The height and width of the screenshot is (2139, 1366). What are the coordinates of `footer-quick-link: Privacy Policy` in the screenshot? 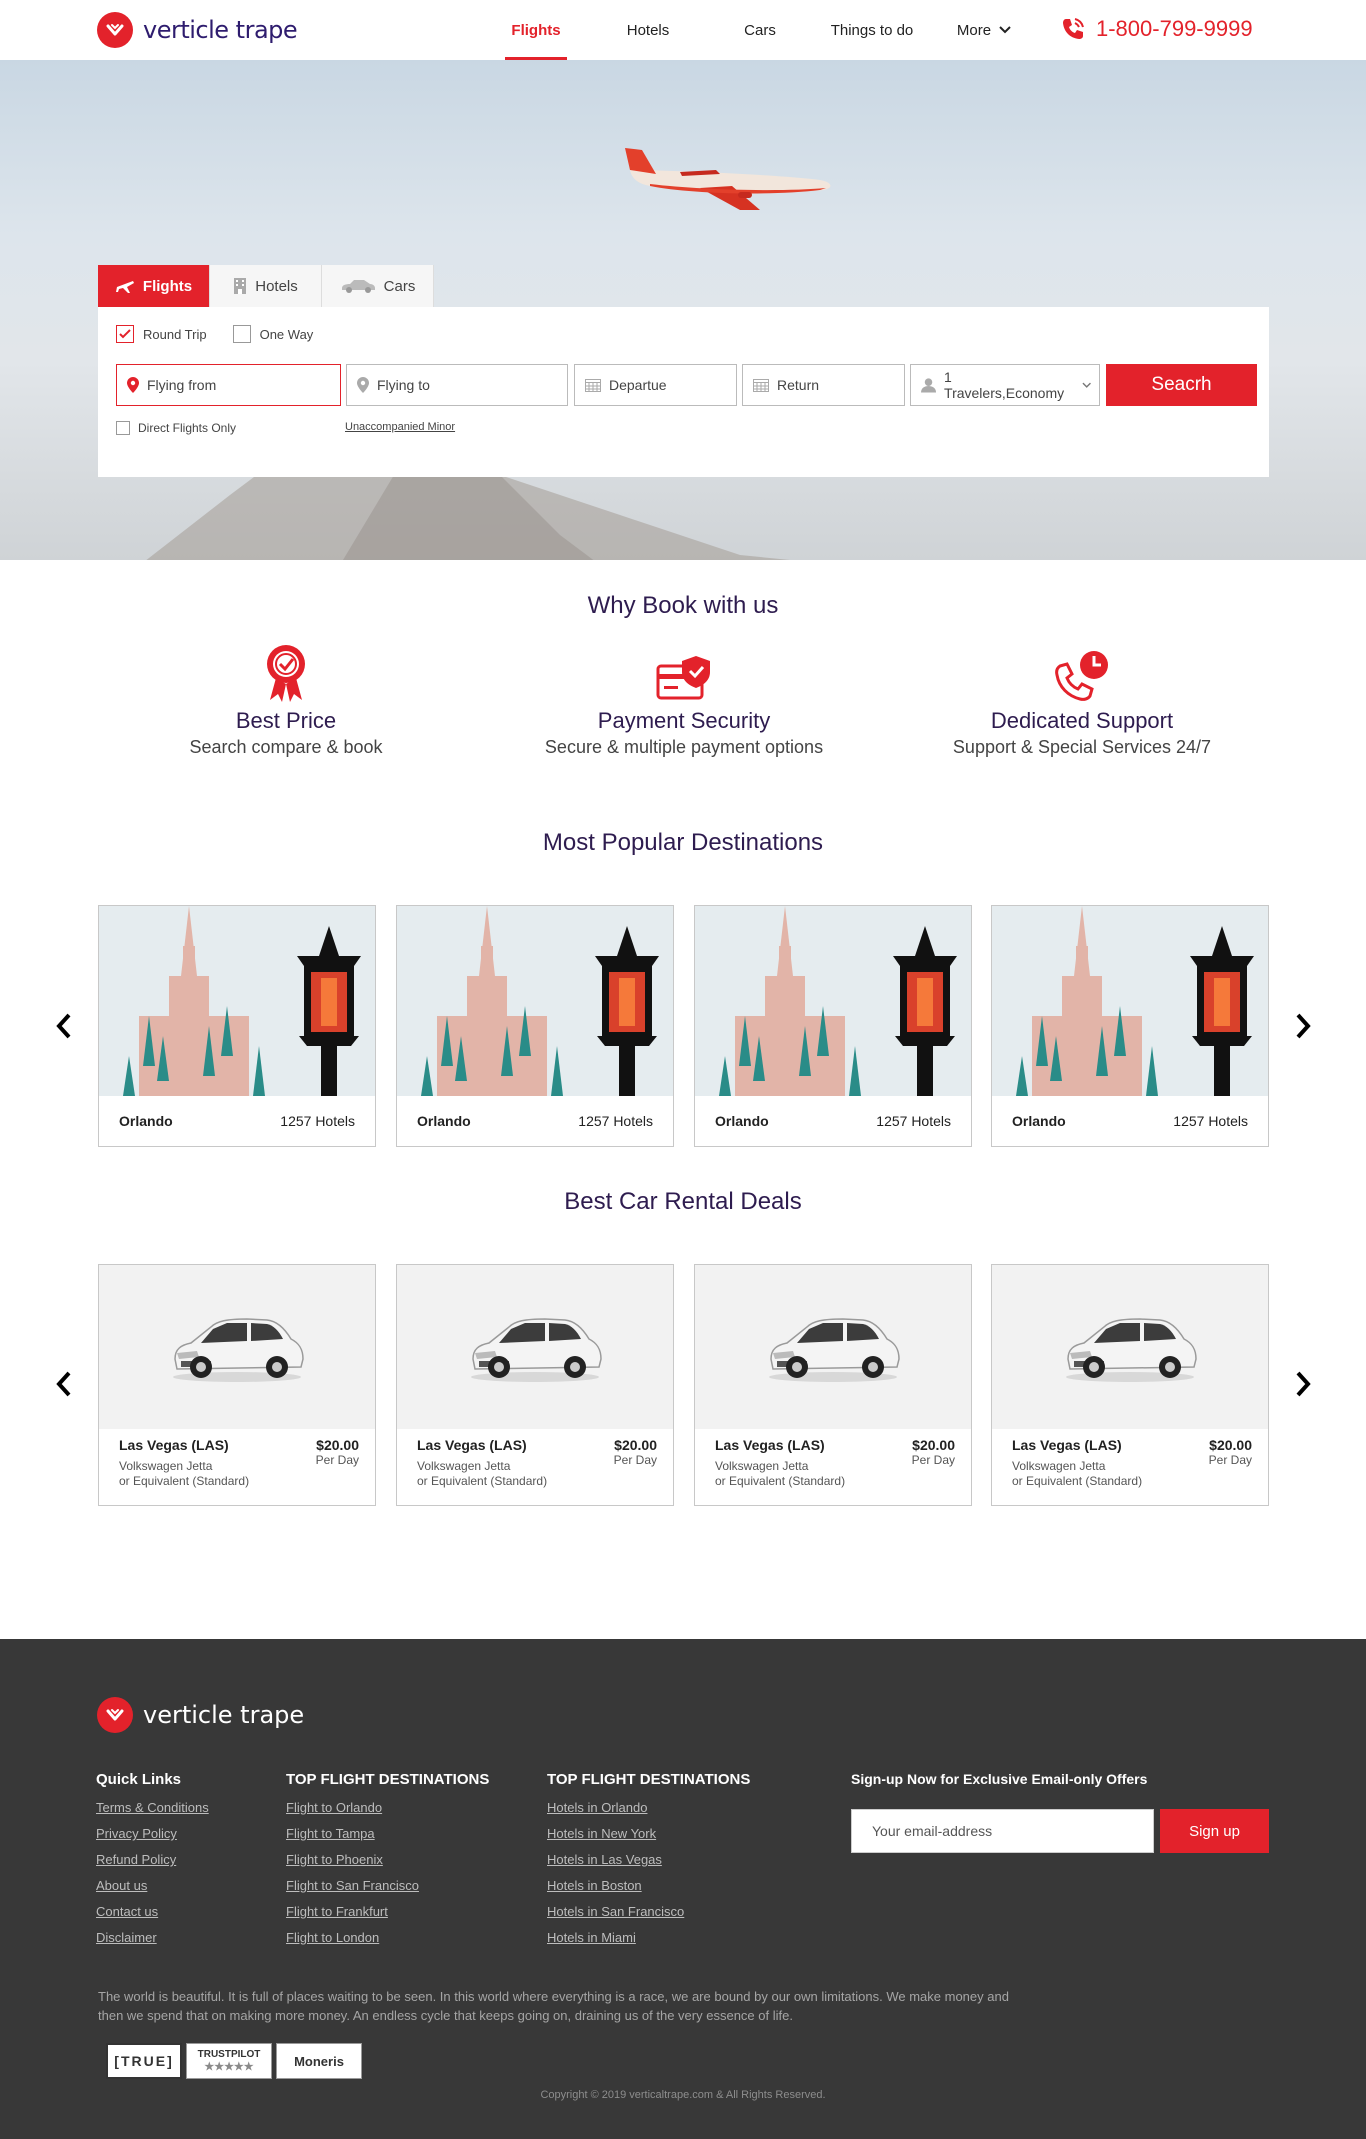 It's located at (152, 1834).